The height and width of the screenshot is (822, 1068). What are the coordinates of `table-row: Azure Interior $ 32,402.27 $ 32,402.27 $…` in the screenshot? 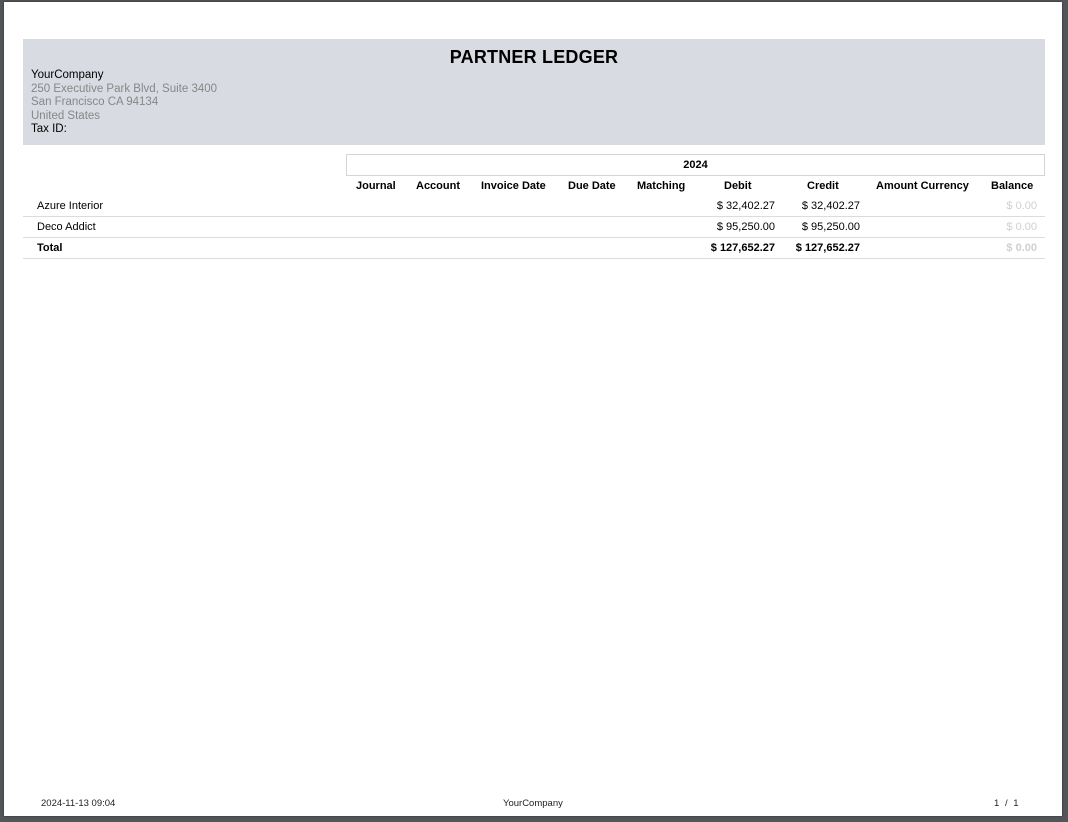 It's located at (534, 206).